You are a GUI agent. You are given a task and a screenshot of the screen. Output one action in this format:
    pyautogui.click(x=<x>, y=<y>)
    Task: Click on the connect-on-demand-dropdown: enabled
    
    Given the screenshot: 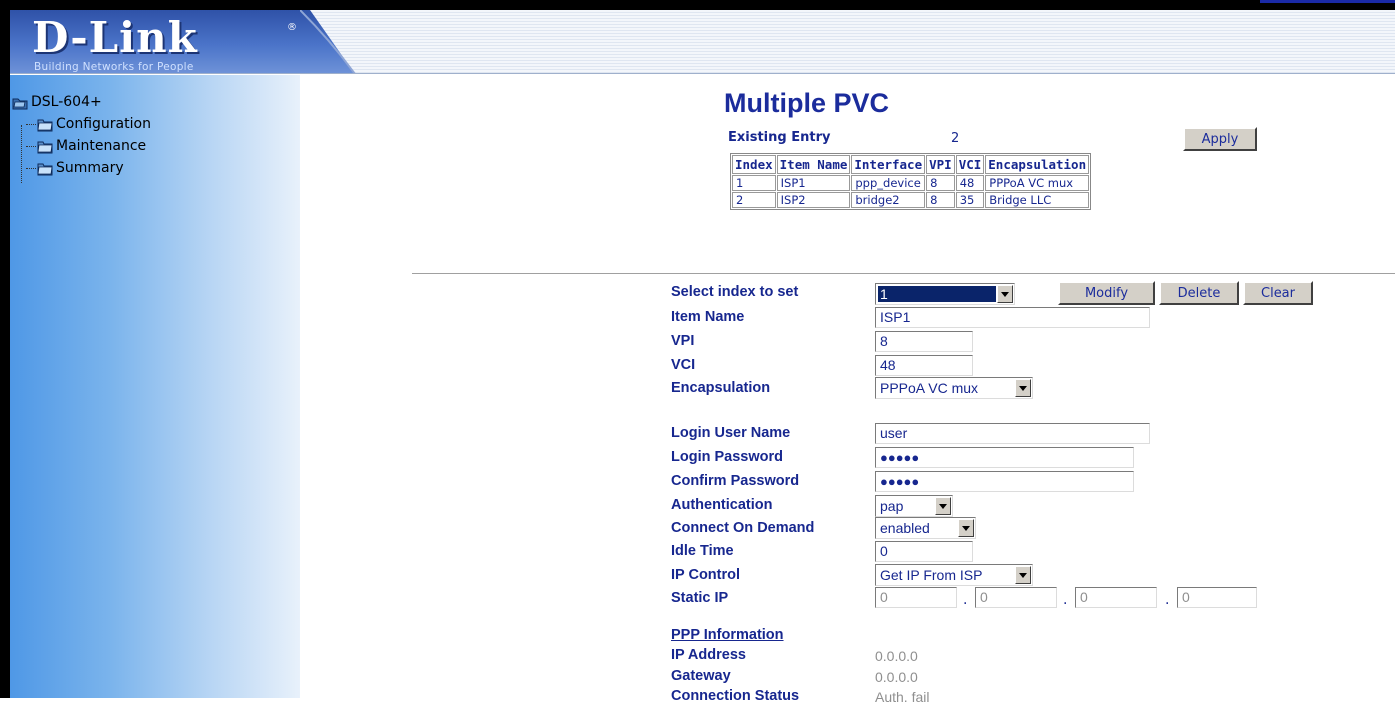 What is the action you would take?
    pyautogui.click(x=925, y=528)
    